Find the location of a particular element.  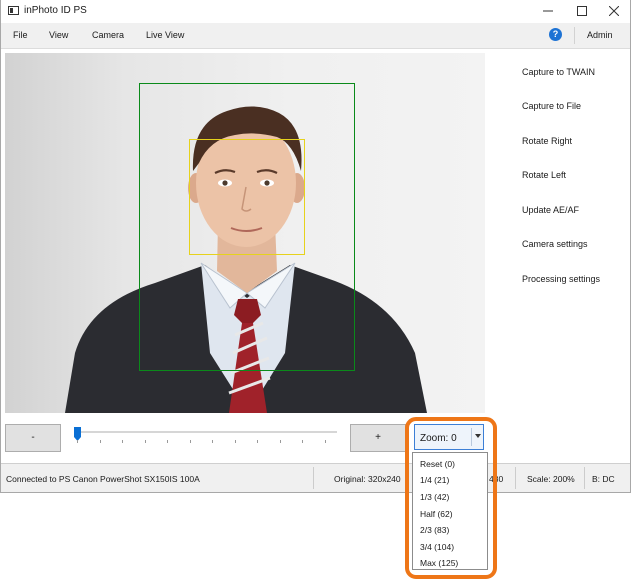

zoom-option-half: Half (62) is located at coordinates (436, 514).